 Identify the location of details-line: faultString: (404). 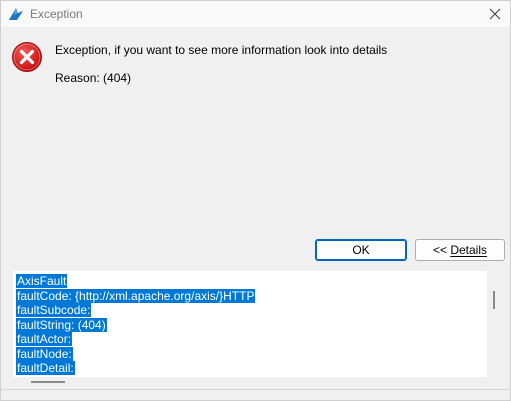
(61, 324).